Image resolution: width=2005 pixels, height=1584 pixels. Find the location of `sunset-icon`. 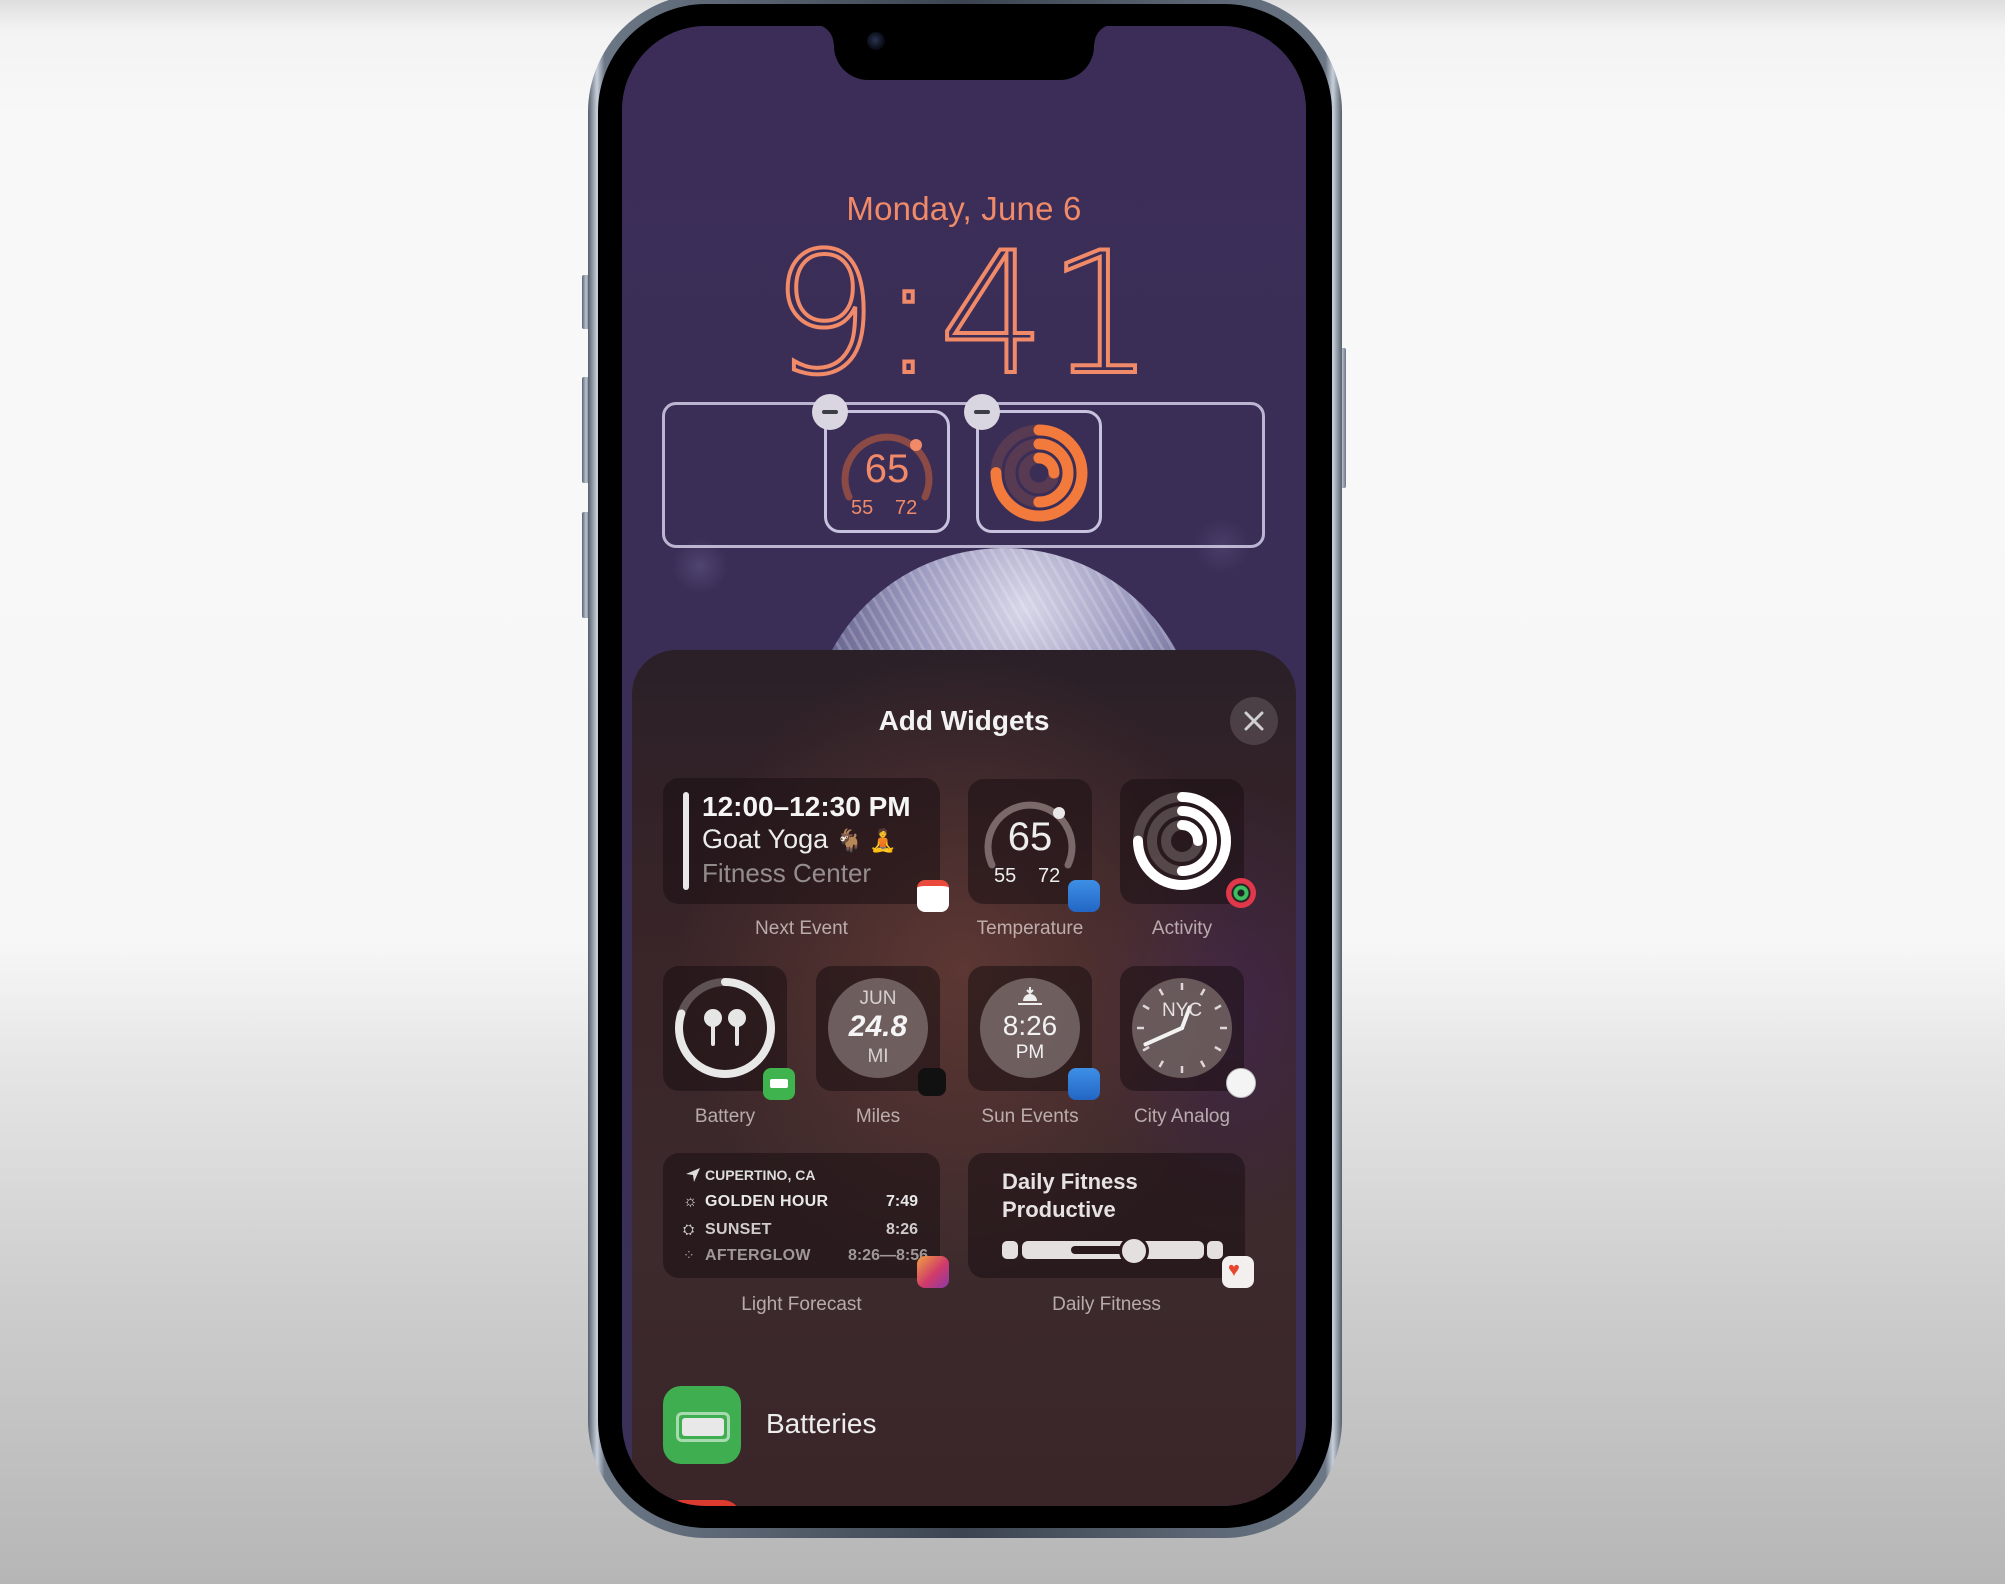

sunset-icon is located at coordinates (1030, 996).